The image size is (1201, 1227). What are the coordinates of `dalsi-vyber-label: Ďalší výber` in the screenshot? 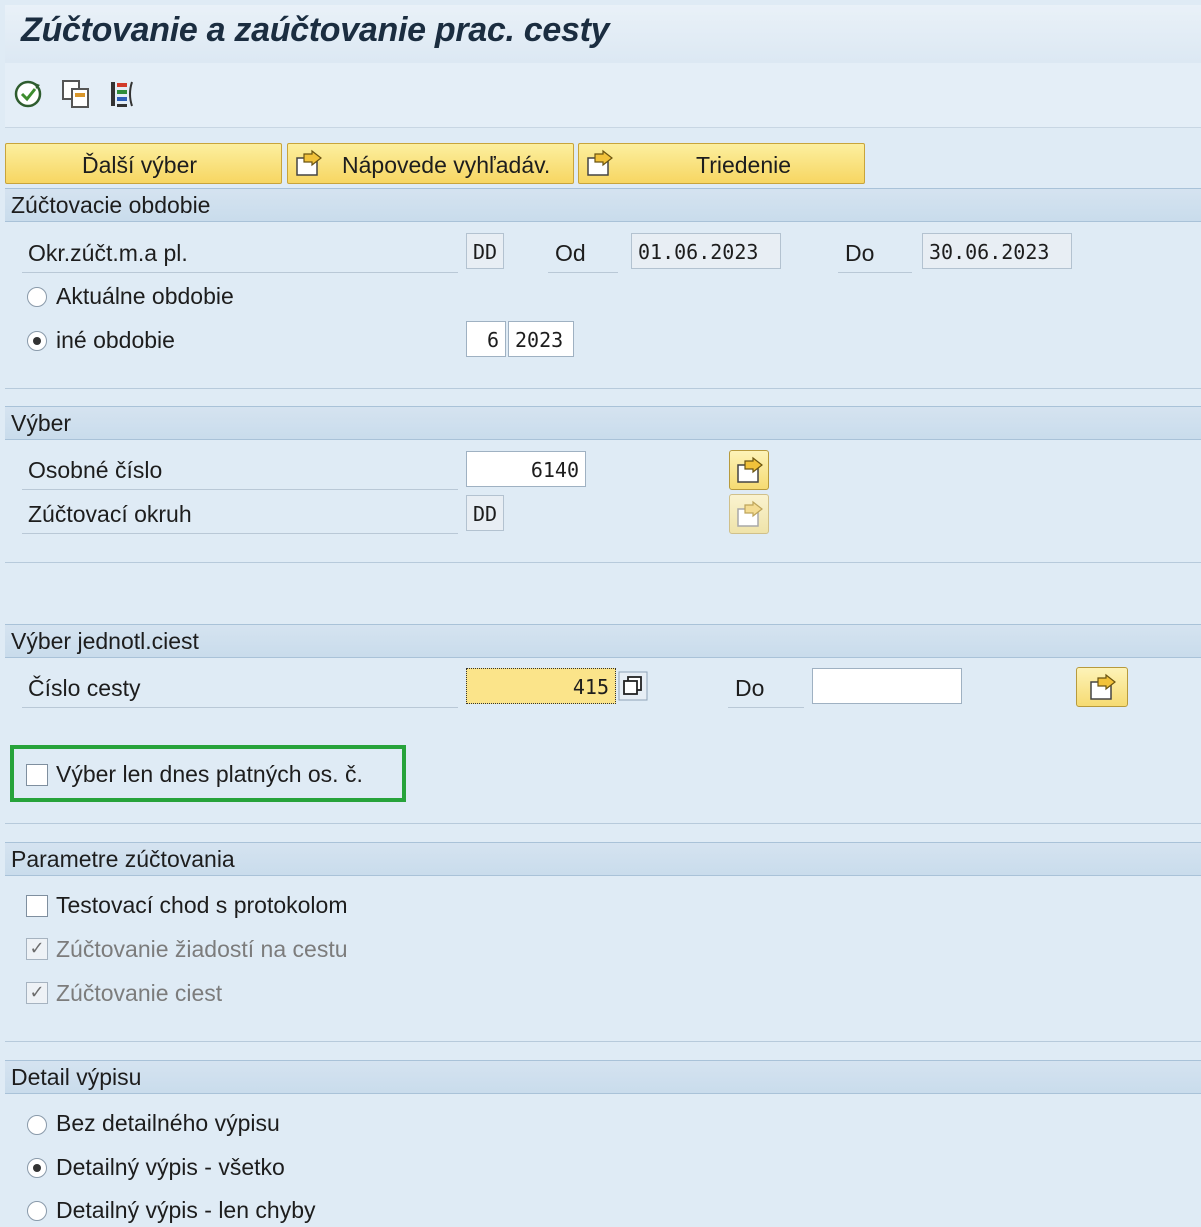 It's located at (140, 165).